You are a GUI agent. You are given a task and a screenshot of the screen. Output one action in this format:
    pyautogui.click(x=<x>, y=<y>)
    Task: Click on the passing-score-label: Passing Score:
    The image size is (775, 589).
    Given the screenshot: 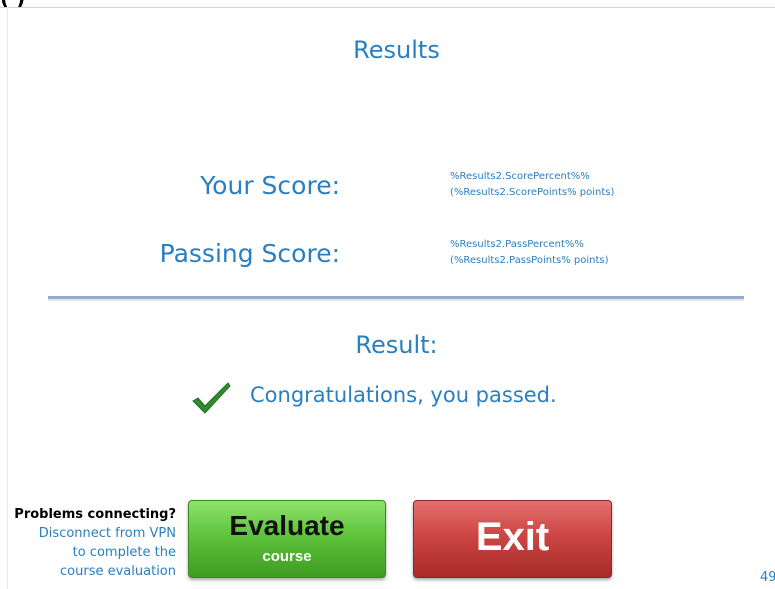 What is the action you would take?
    pyautogui.click(x=249, y=253)
    